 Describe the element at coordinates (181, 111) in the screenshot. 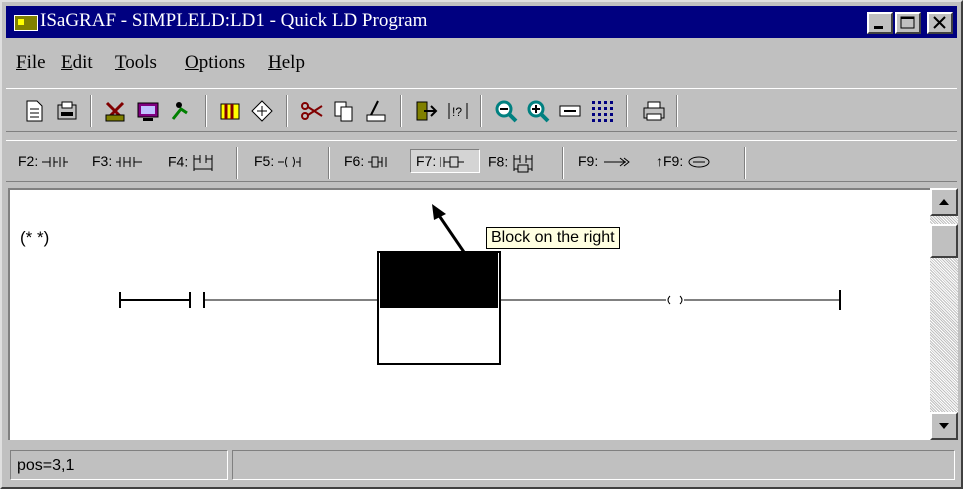

I see `debug-icon` at that location.